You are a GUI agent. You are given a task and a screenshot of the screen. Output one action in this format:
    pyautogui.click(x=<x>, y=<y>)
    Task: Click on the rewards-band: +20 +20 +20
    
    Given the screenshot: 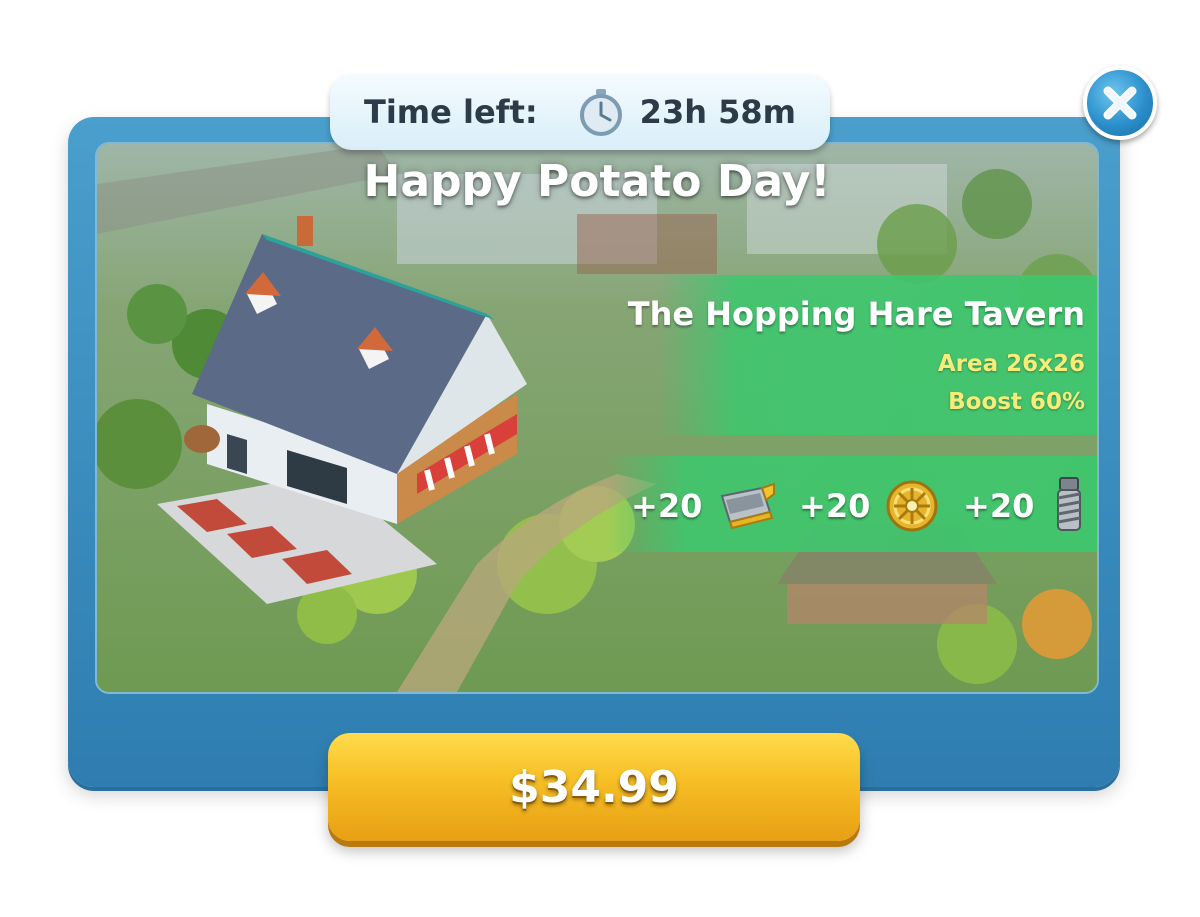 What is the action you would take?
    pyautogui.click(x=852, y=504)
    